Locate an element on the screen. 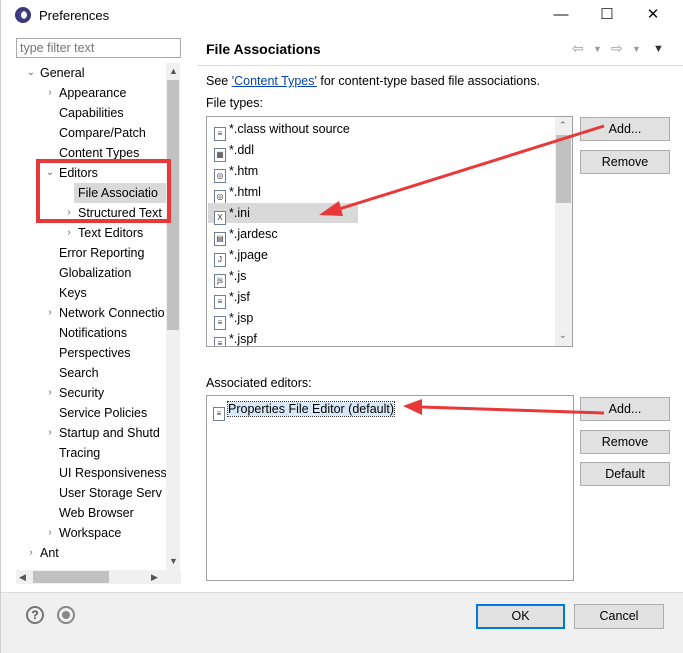 This screenshot has width=683, height=653. eclipse-icon is located at coordinates (23, 15).